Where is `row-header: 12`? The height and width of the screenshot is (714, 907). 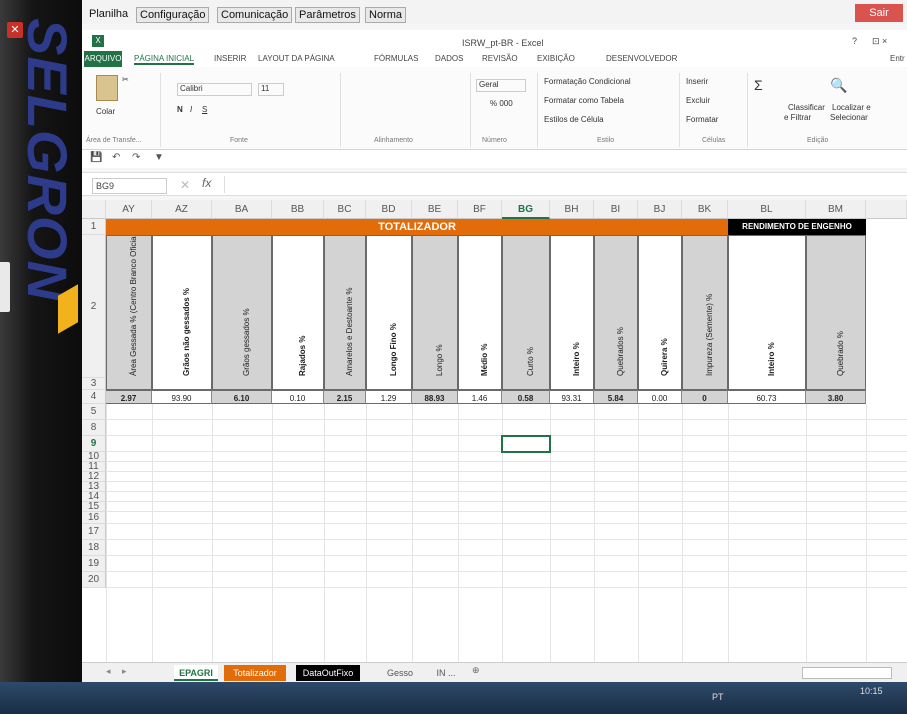 row-header: 12 is located at coordinates (94, 477).